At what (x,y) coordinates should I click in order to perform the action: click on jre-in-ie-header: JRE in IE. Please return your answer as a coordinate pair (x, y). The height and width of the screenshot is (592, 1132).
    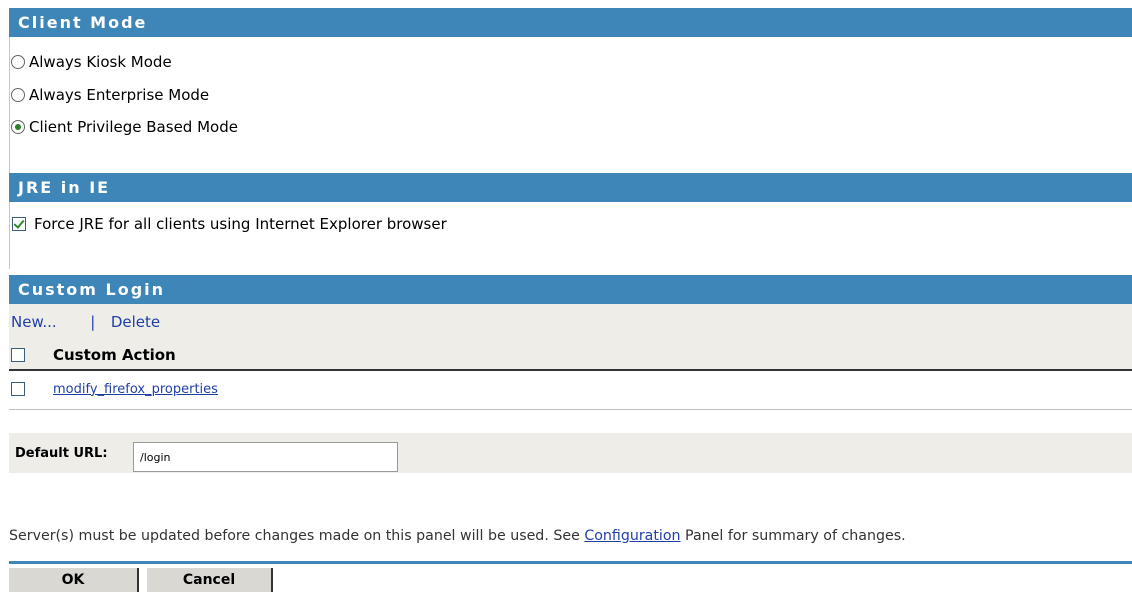
    Looking at the image, I should click on (570, 187).